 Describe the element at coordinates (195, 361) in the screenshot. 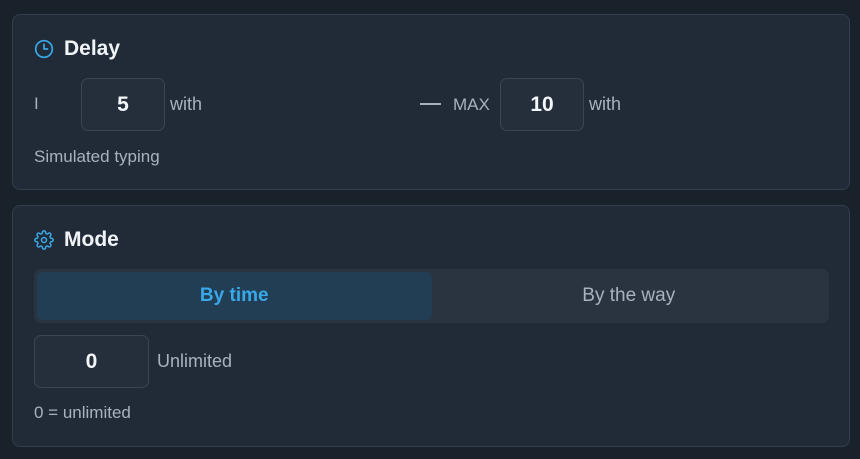

I see `mode-limit-label: Unlimited` at that location.